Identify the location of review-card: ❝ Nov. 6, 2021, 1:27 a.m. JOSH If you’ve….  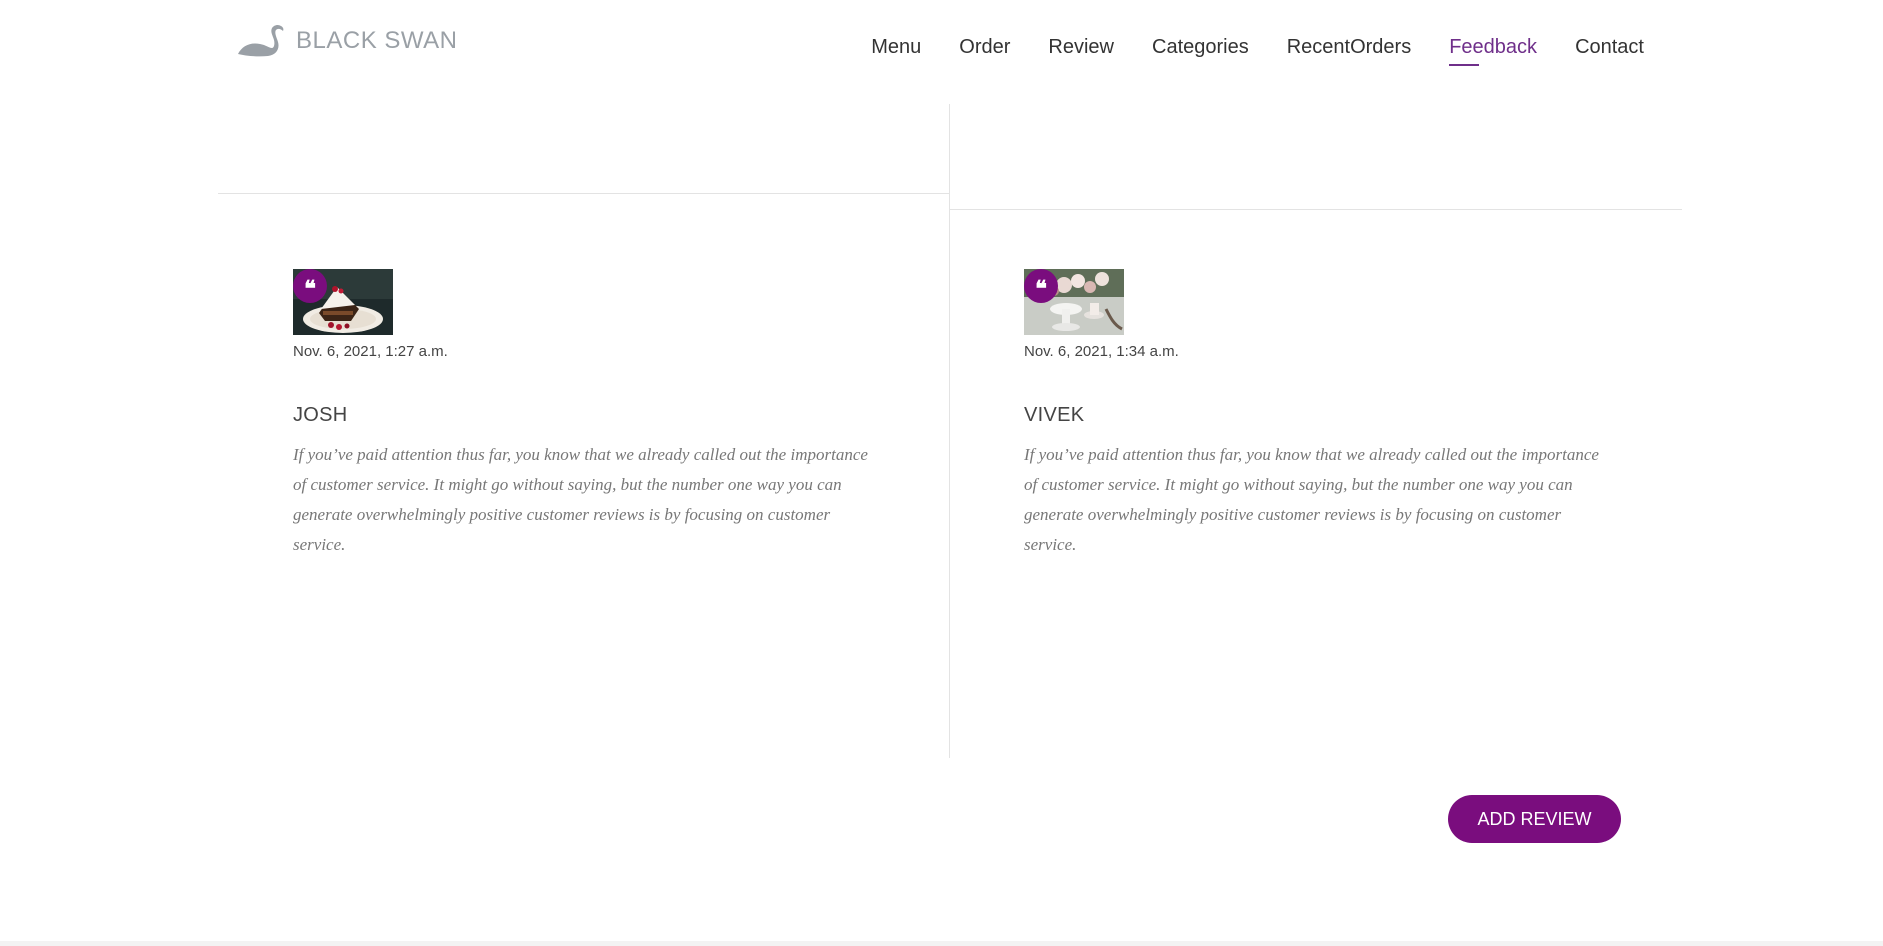
(588, 414).